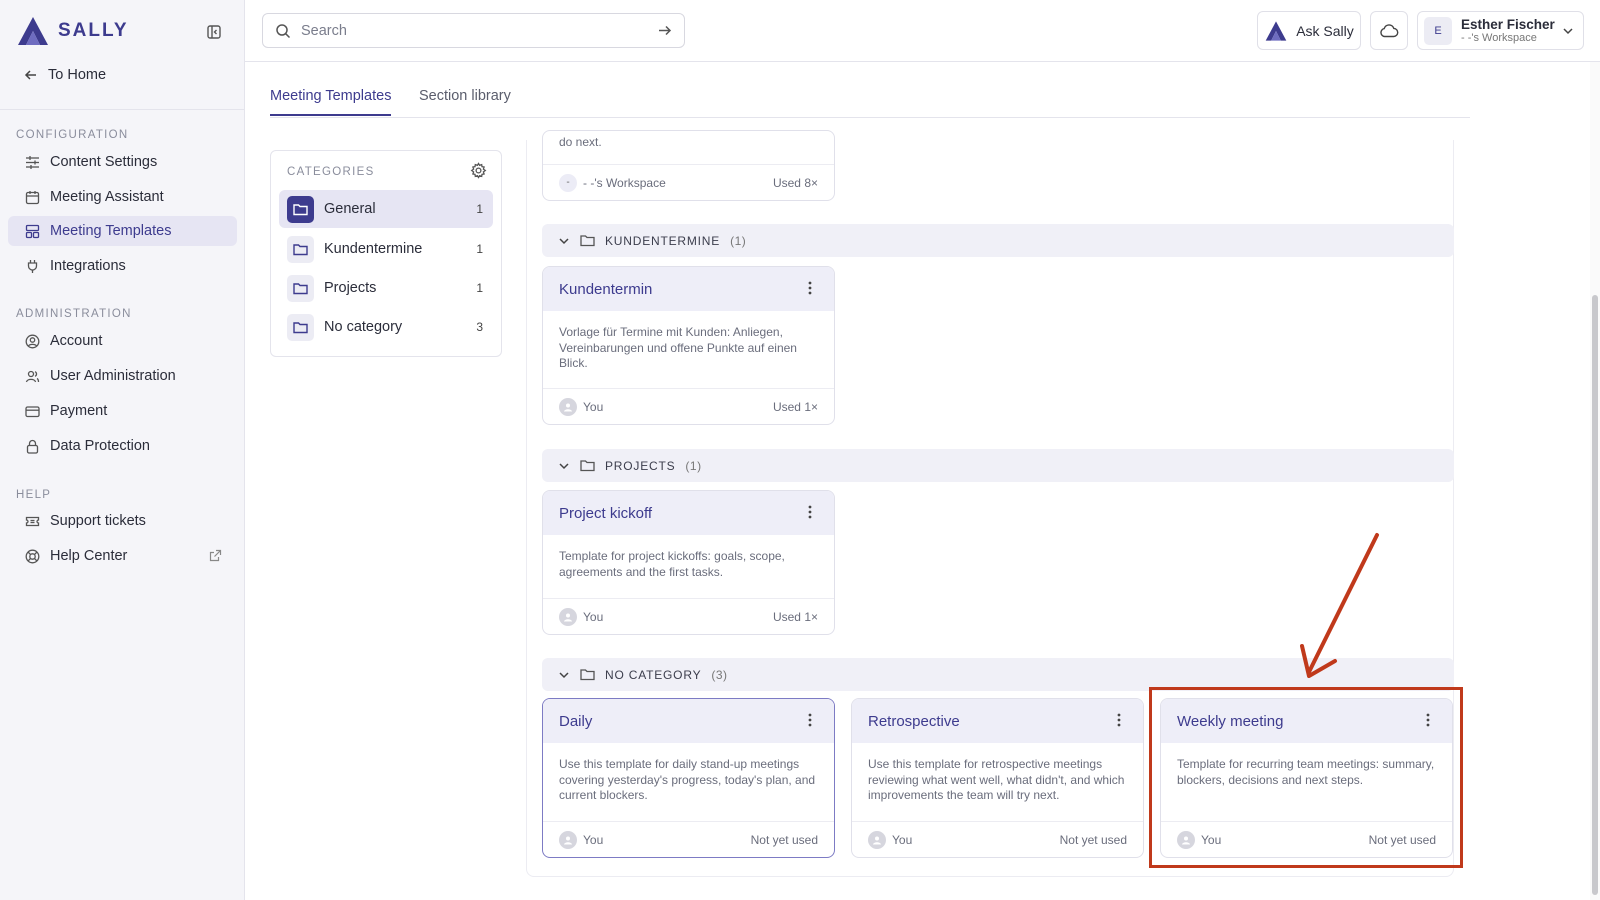 This screenshot has height=900, width=1600. I want to click on card-title: Project kickoff, so click(606, 513).